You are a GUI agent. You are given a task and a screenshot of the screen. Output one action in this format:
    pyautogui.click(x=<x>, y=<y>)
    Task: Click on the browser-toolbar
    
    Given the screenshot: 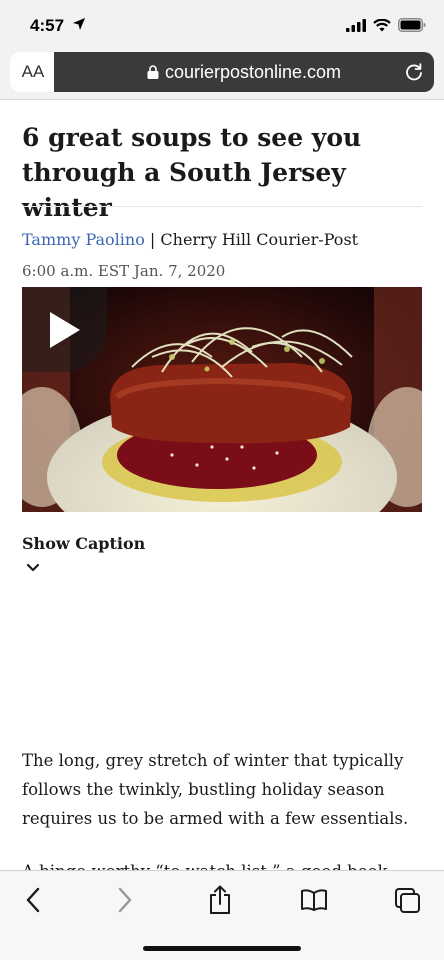 What is the action you would take?
    pyautogui.click(x=222, y=915)
    